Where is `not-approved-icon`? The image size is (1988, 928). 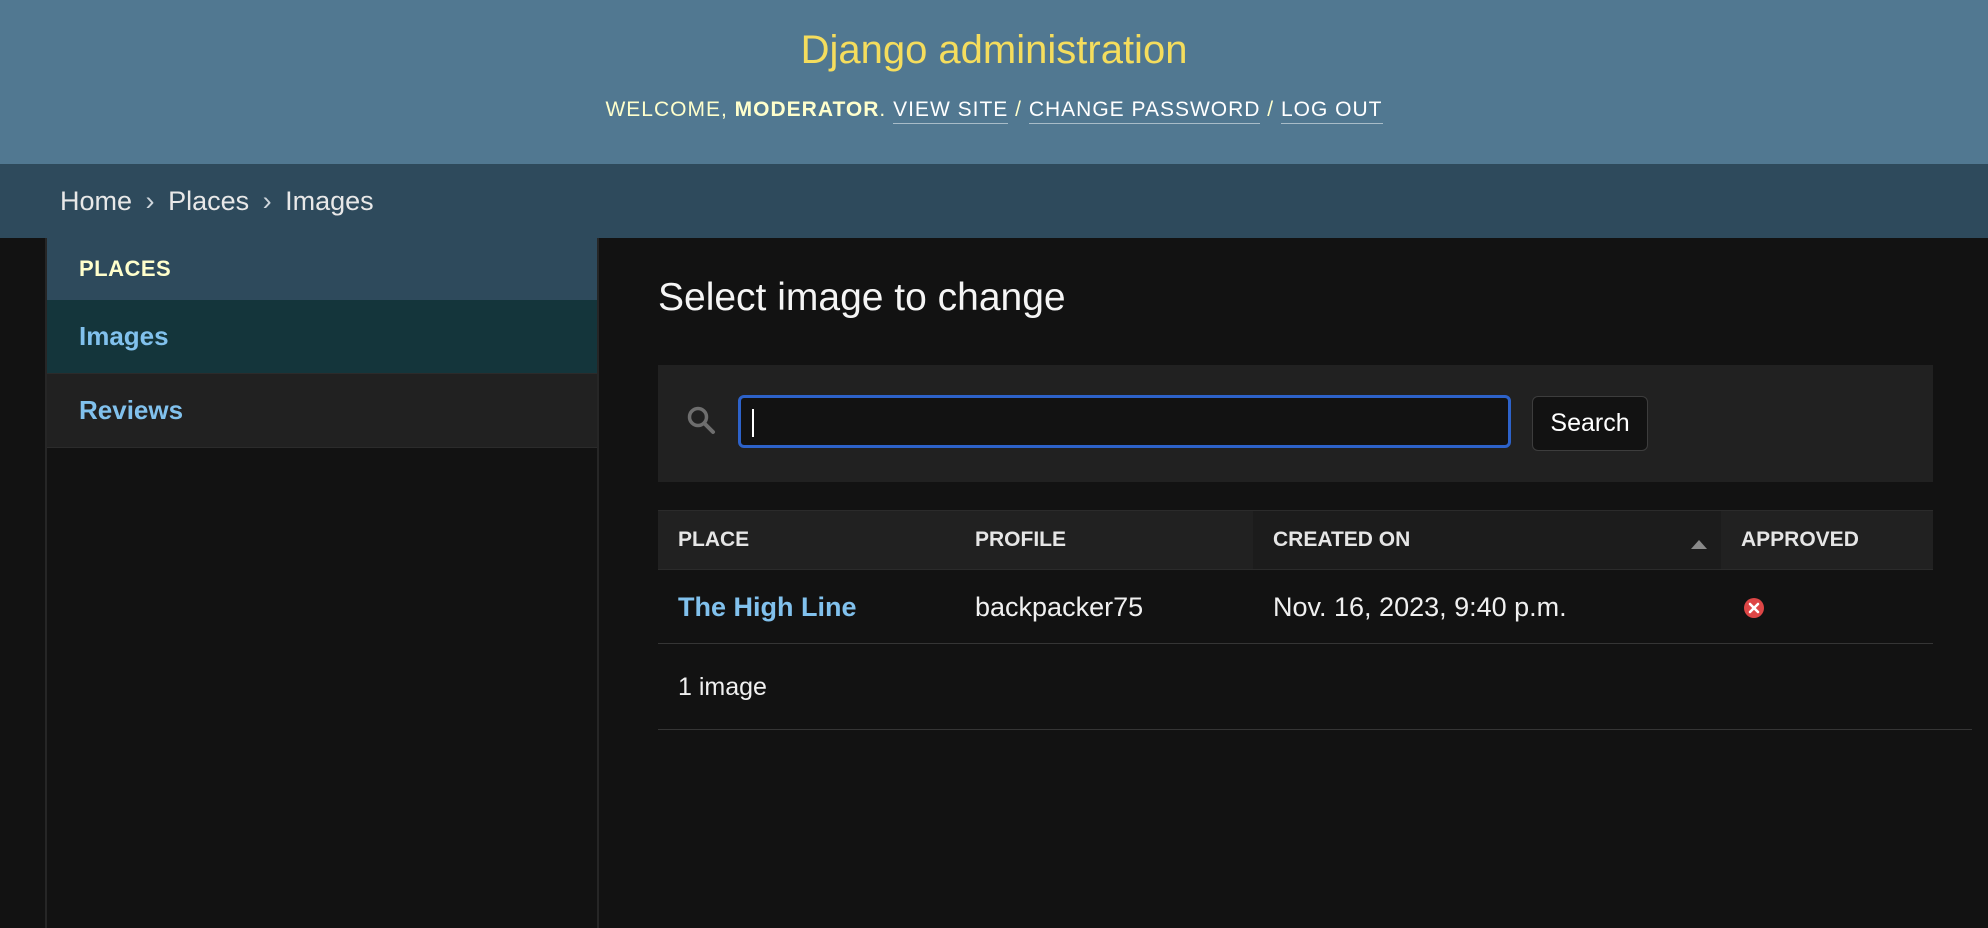 not-approved-icon is located at coordinates (1754, 608).